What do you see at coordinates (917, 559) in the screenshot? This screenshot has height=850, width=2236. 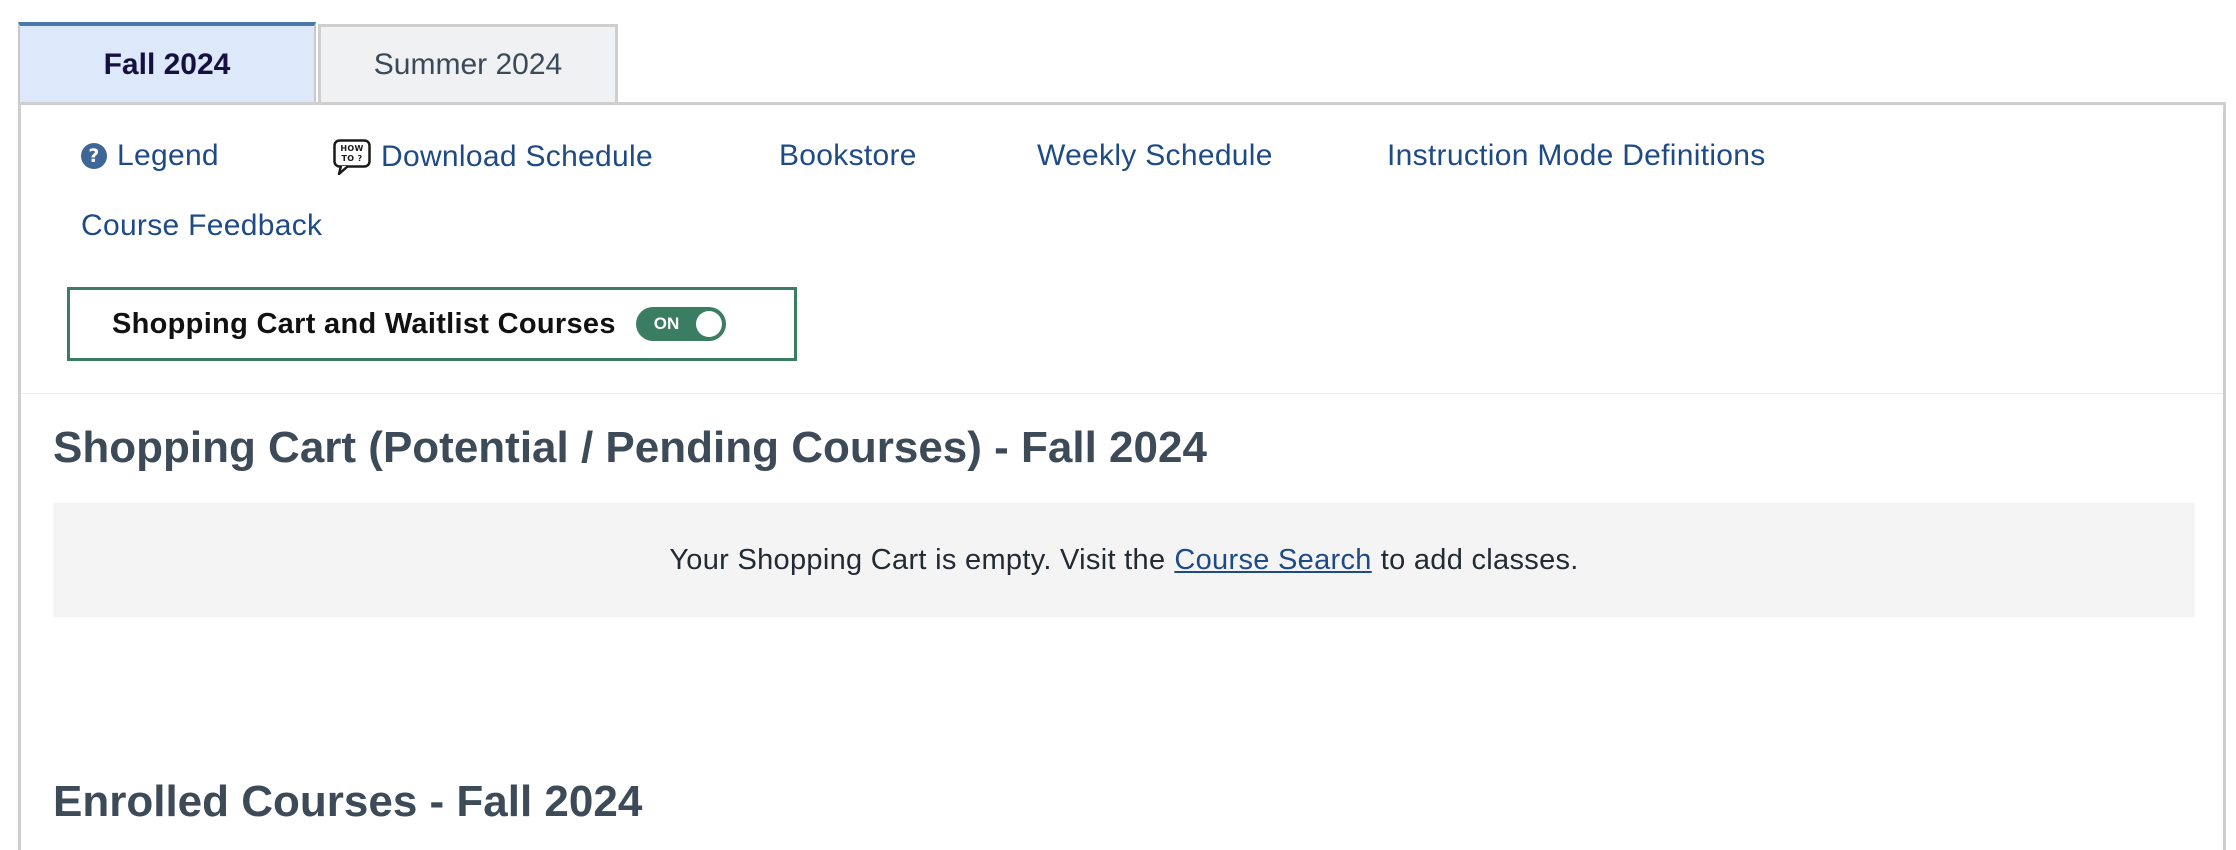 I see `empty-cart-prefix: Your Shopping Cart is empty. Visit the` at bounding box center [917, 559].